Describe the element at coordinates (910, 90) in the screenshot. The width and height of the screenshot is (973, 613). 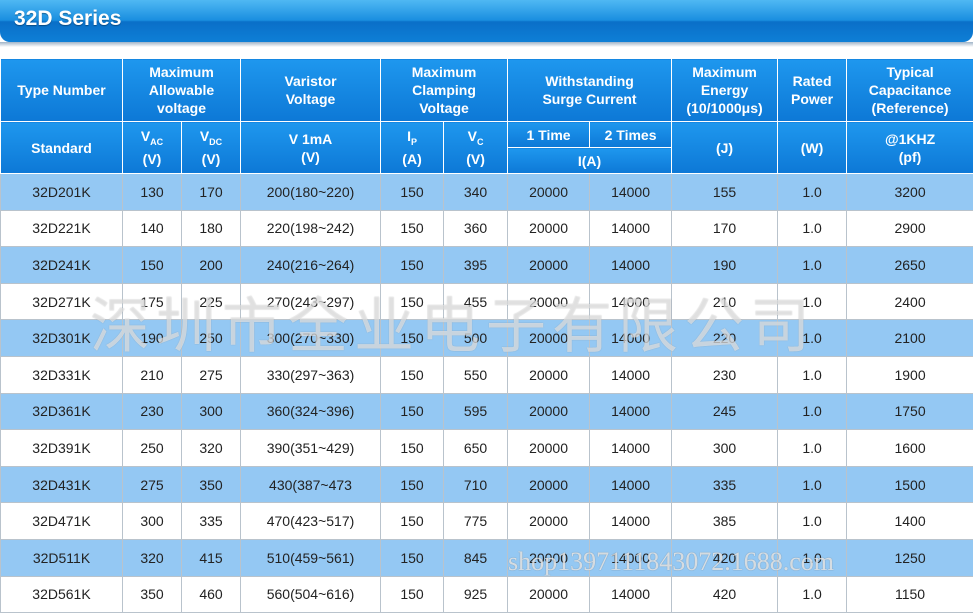
I see `header-capacitance: Typical Capacitance (Reference)` at that location.